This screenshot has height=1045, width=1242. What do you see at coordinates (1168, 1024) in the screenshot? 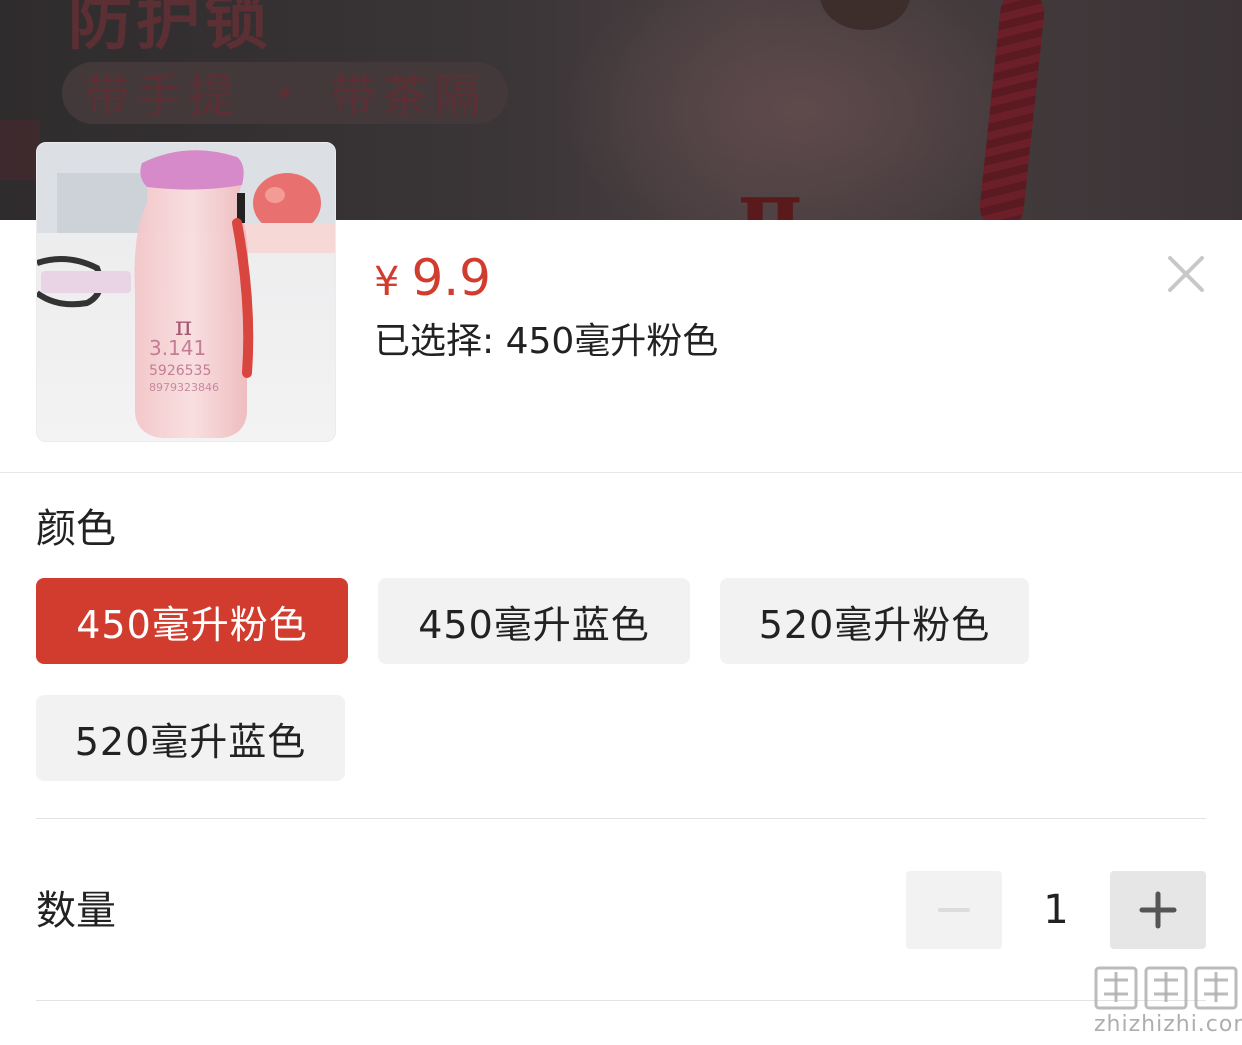
I see `watermark-site-url: zhizhizhi.com` at bounding box center [1168, 1024].